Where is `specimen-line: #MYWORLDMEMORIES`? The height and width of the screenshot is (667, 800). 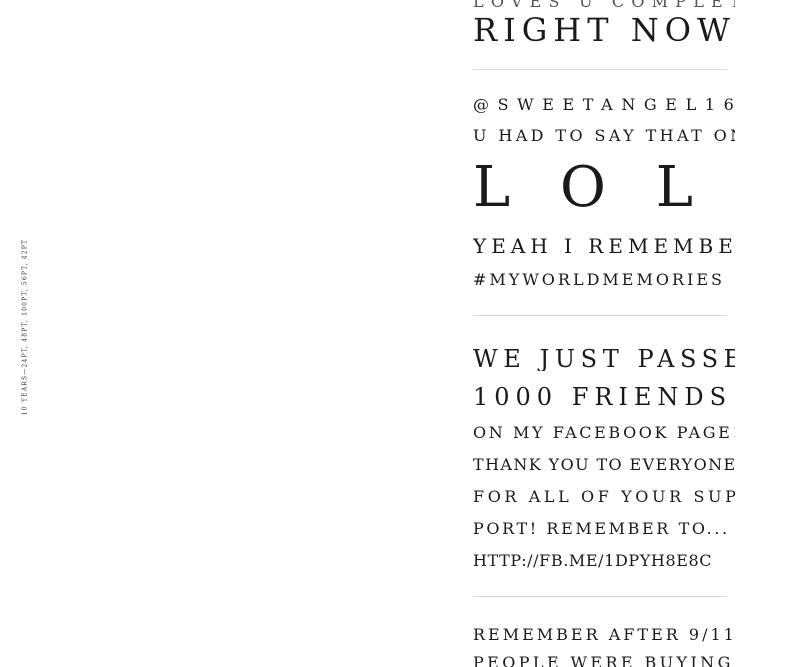
specimen-line: #MYWORLDMEMORIES is located at coordinates (599, 280).